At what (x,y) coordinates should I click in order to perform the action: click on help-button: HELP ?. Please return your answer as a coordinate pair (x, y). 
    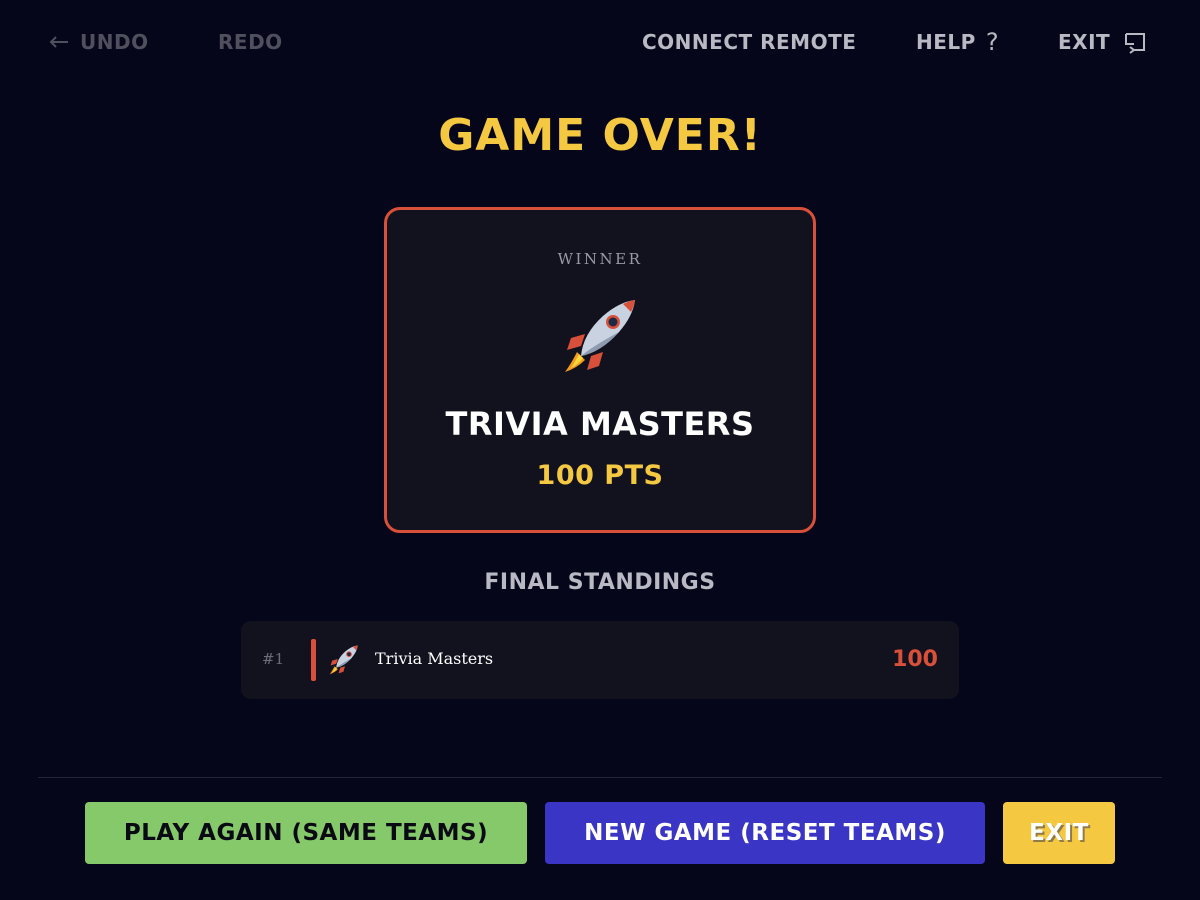
    Looking at the image, I should click on (957, 42).